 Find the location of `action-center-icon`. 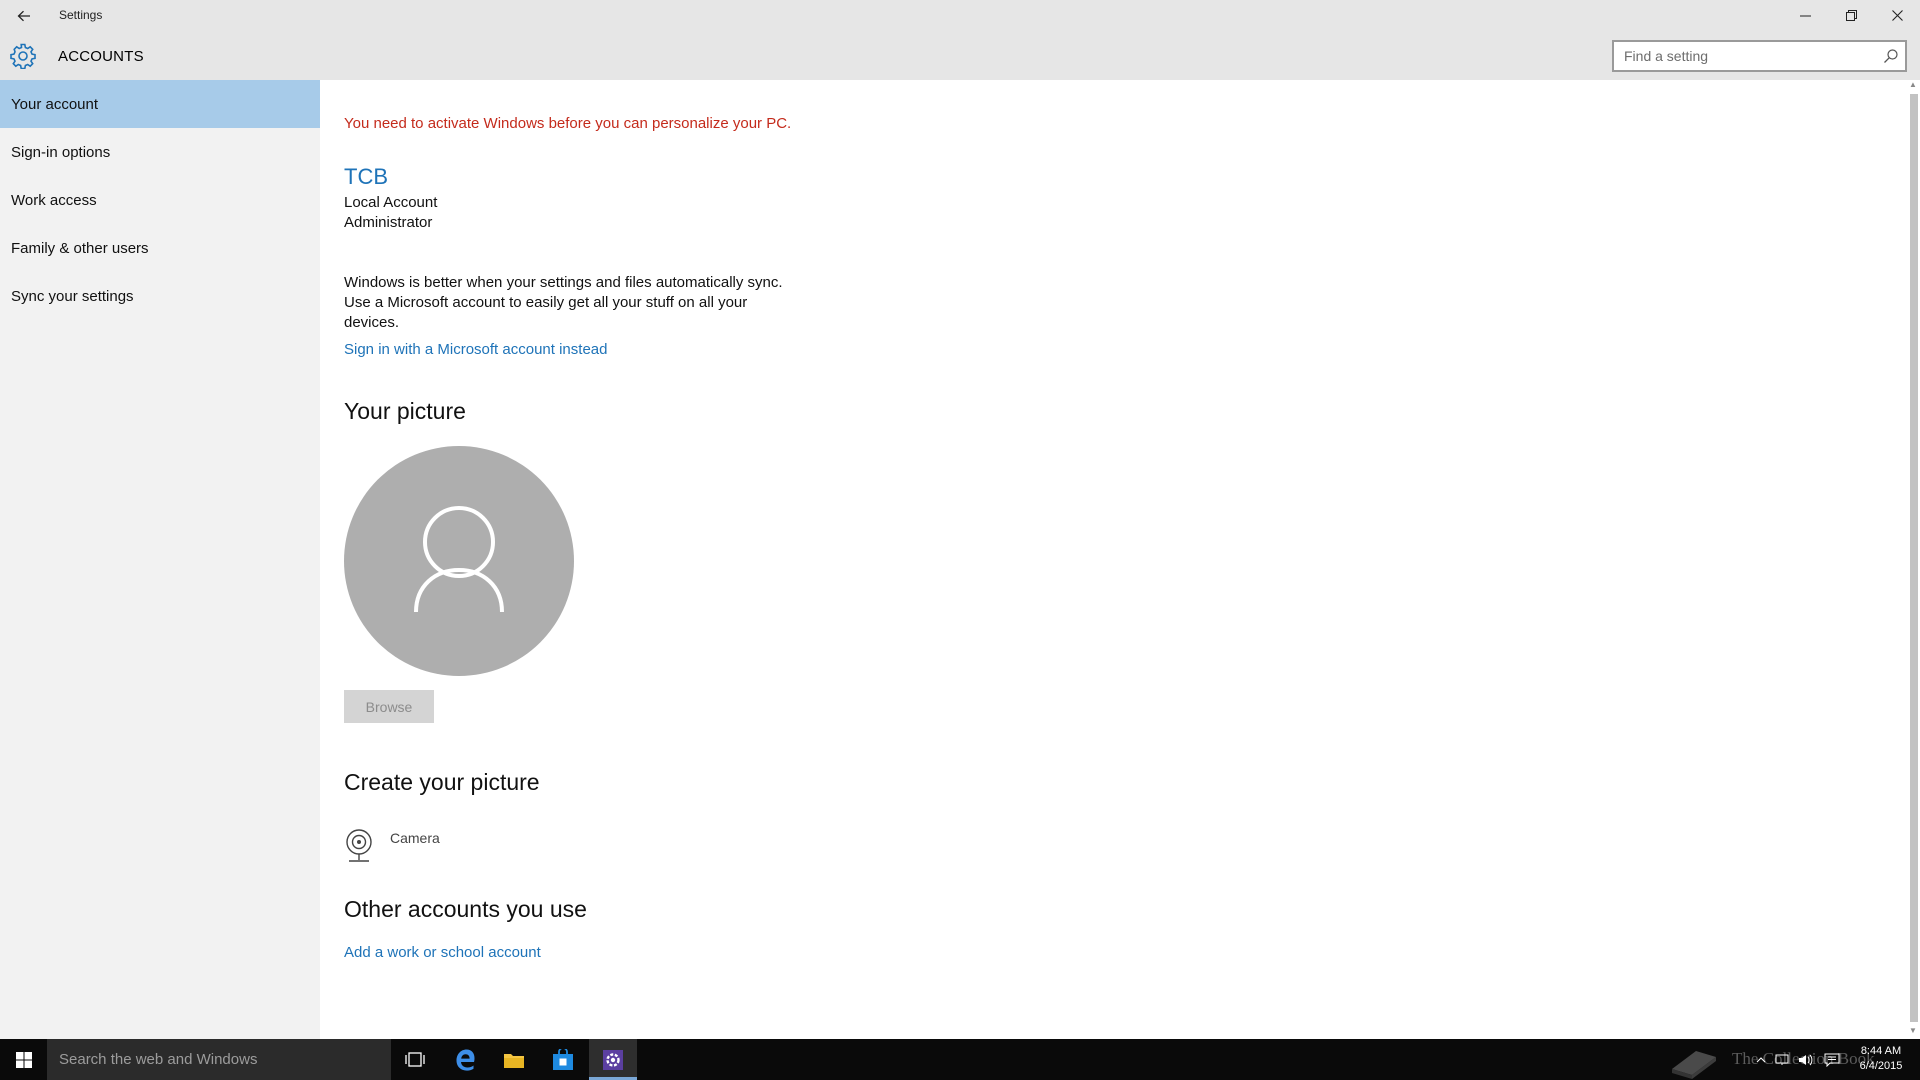

action-center-icon is located at coordinates (1832, 1059).